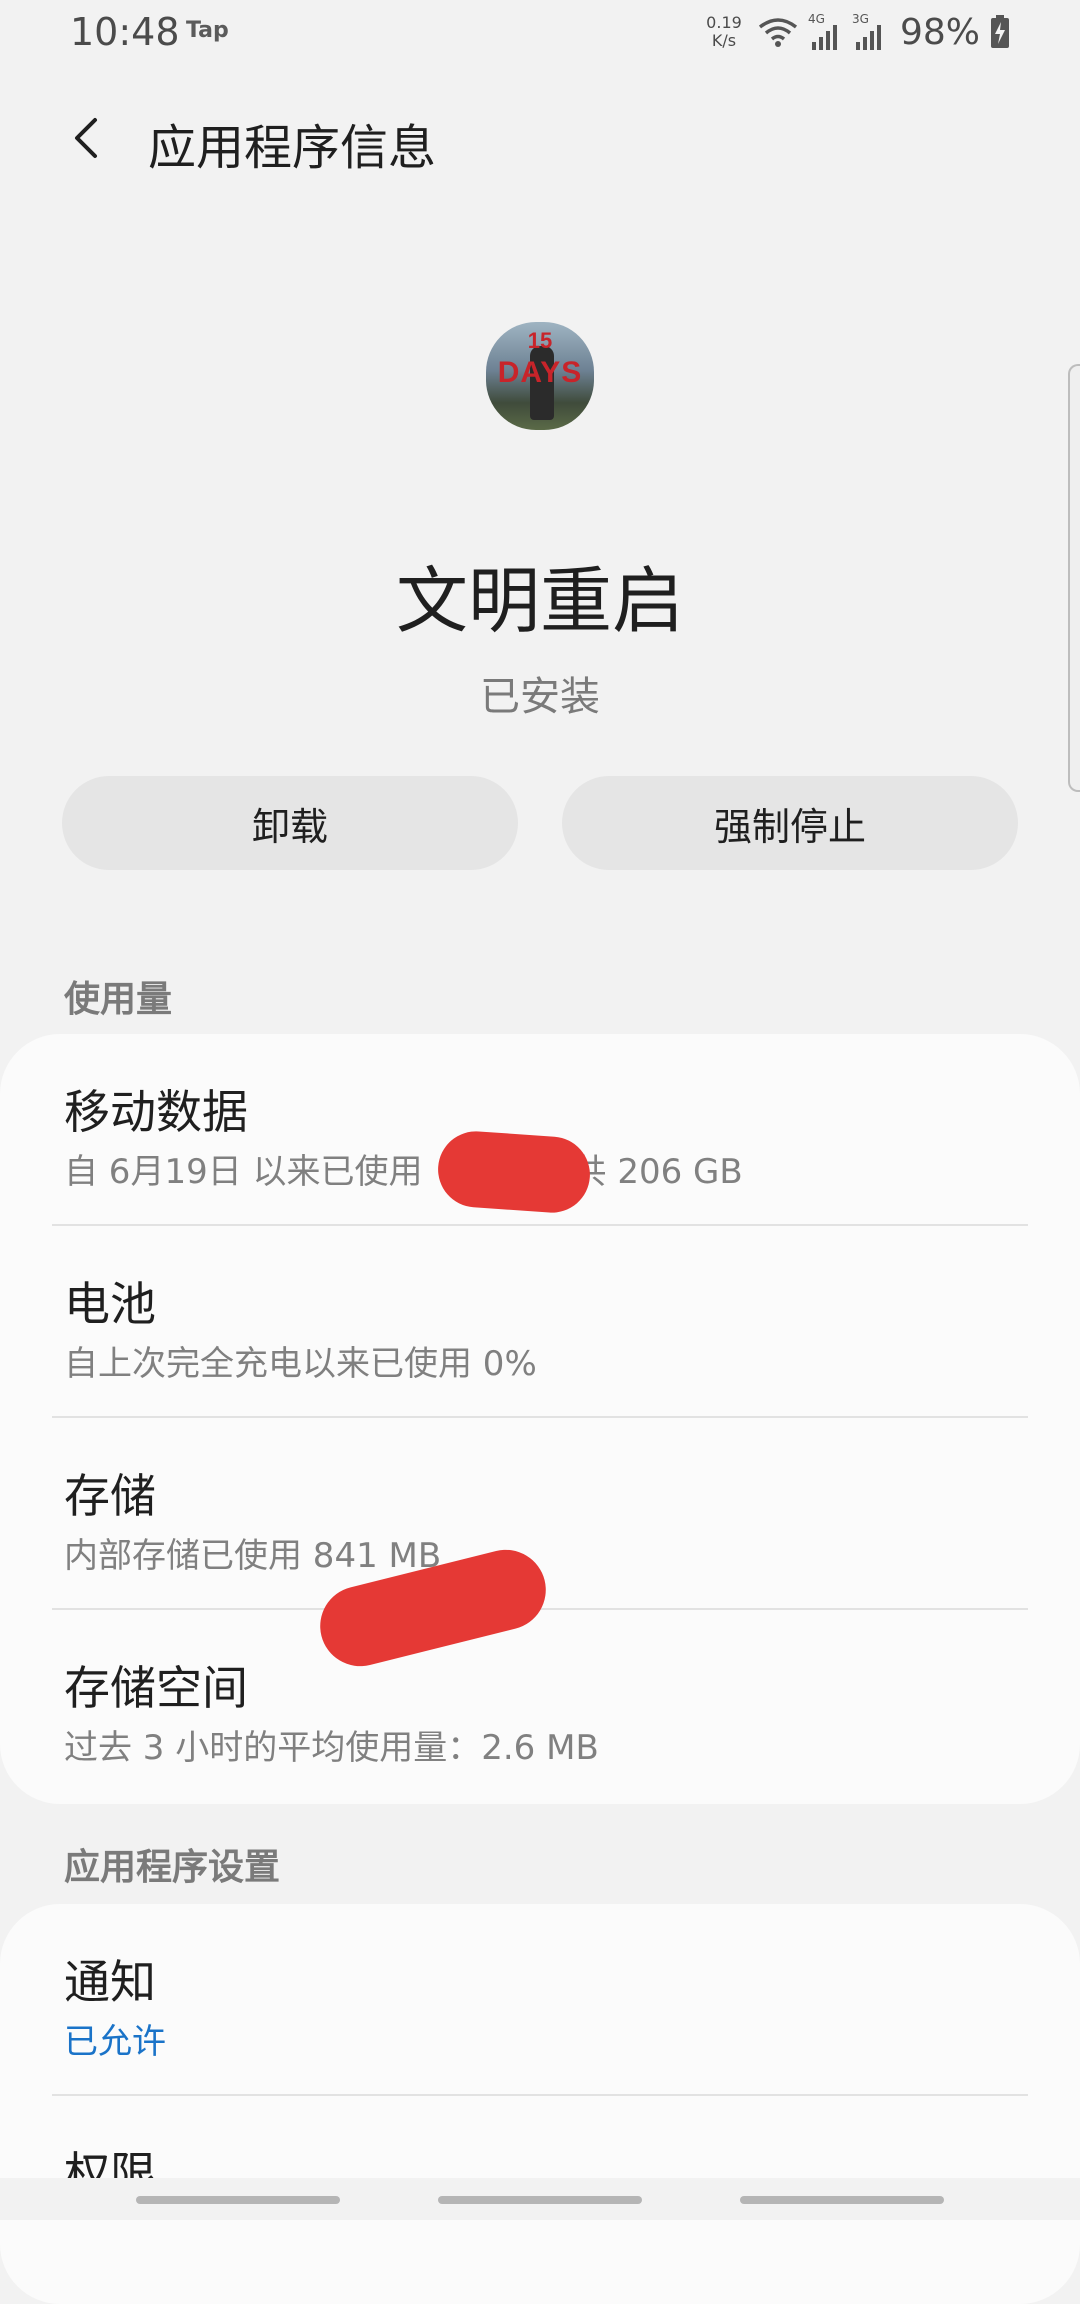  What do you see at coordinates (110, 1304) in the screenshot?
I see `battery-title: 电池` at bounding box center [110, 1304].